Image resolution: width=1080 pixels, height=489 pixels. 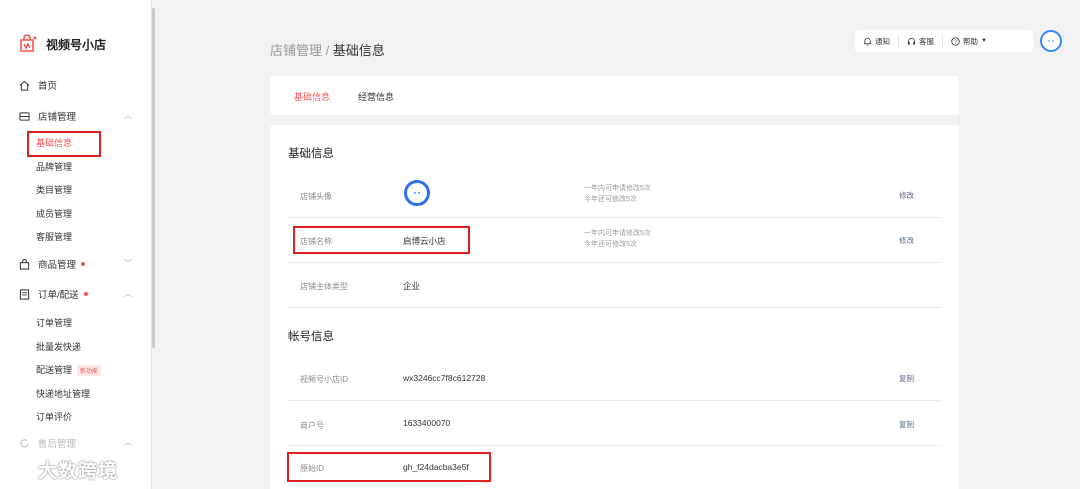 I want to click on sidebar-item-customer-service: 客服管理, so click(x=54, y=236).